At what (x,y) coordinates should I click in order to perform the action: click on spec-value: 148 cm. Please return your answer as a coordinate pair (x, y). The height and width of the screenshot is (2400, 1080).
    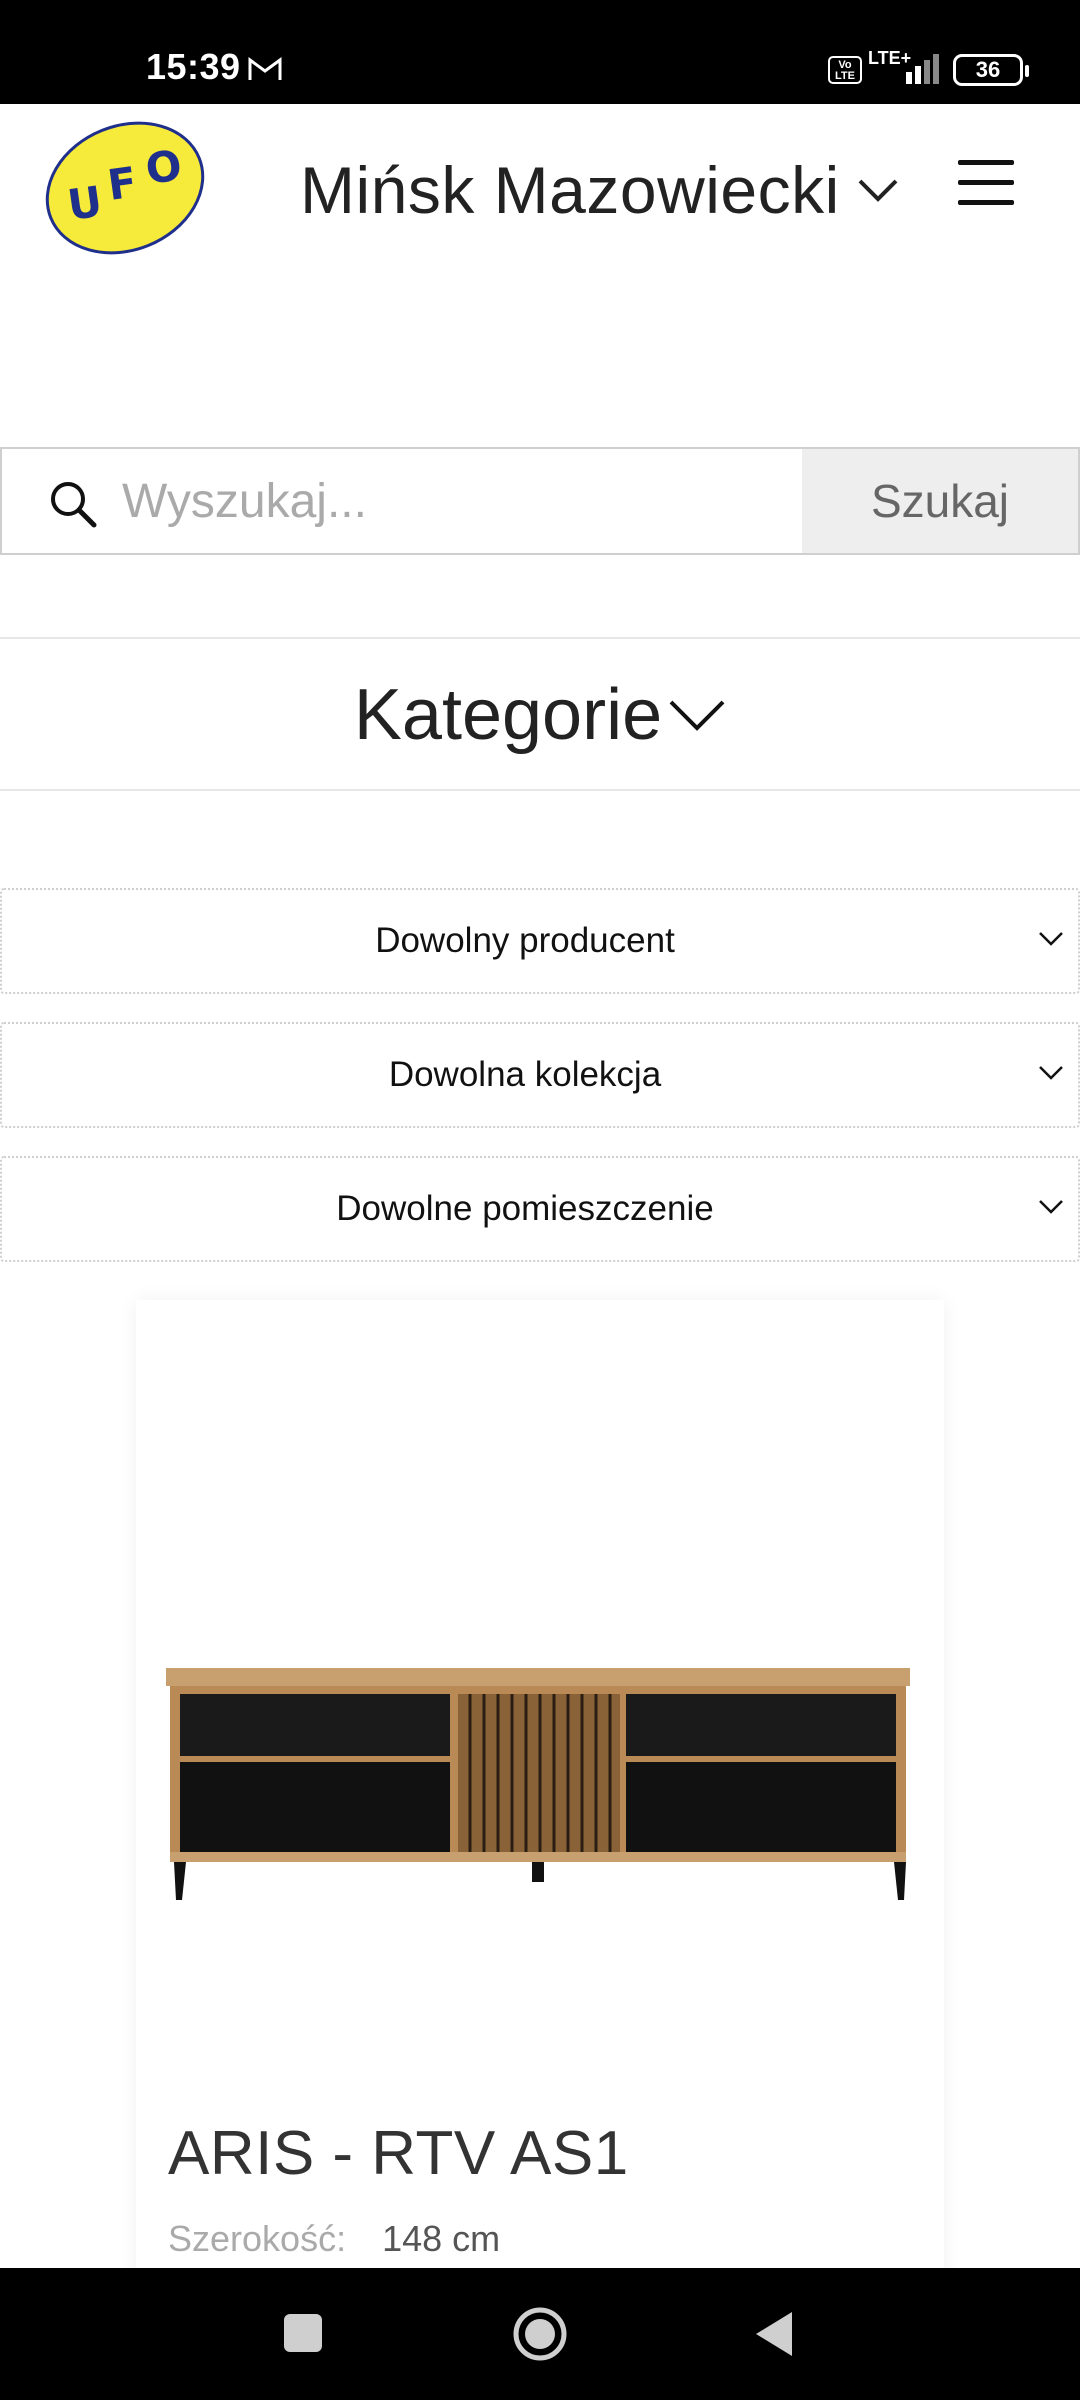
    Looking at the image, I should click on (441, 2238).